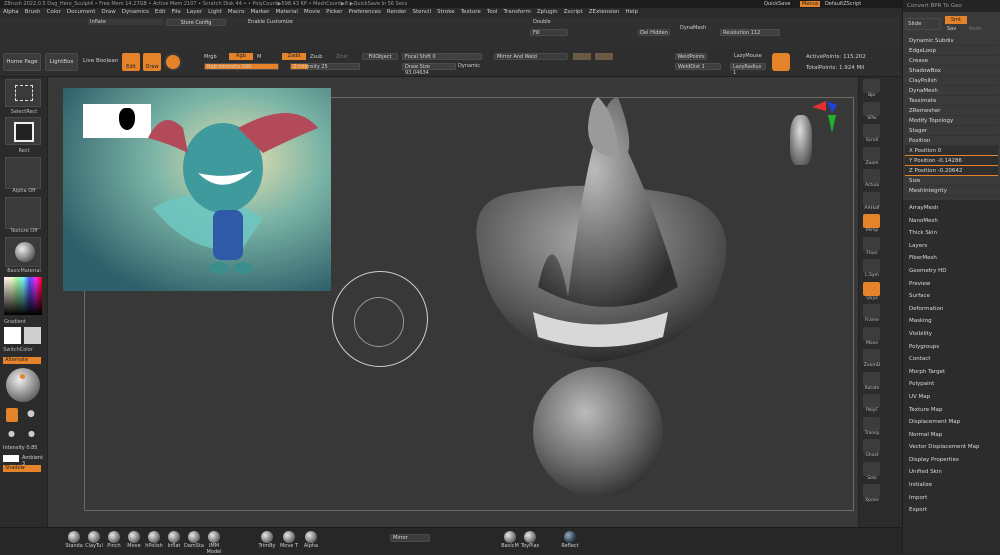  I want to click on menu-texture: Texture, so click(471, 12).